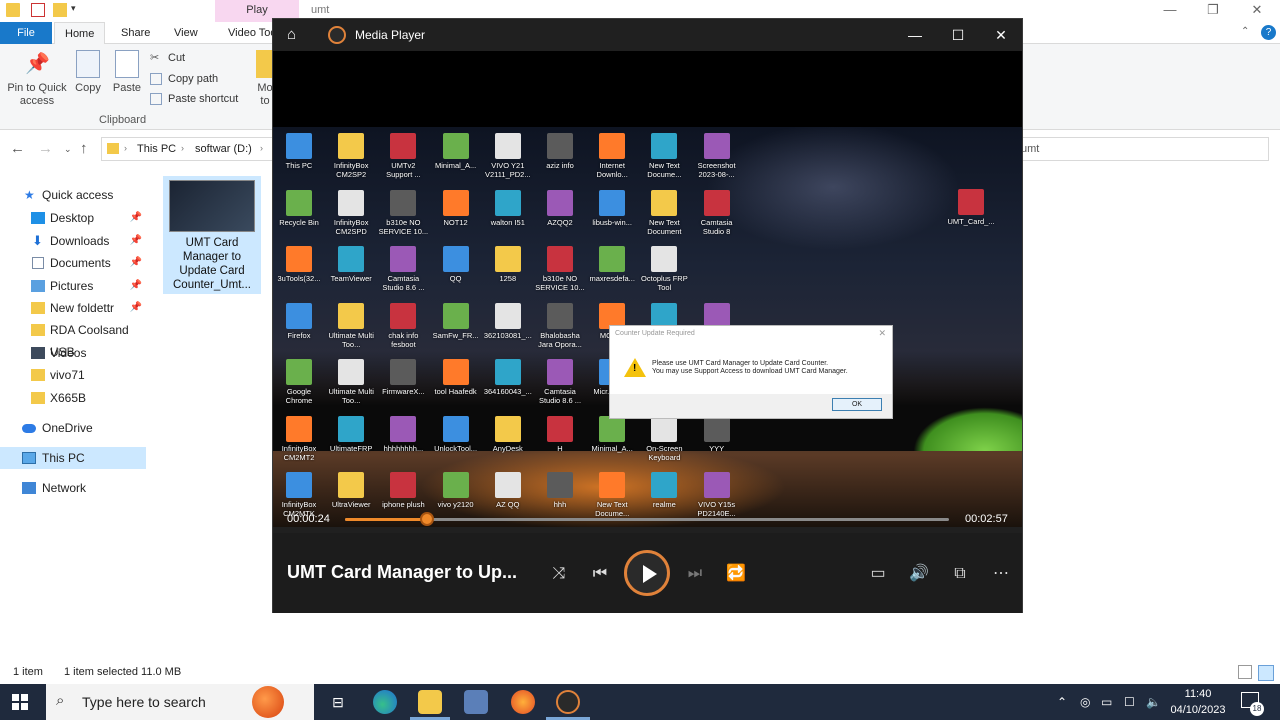 The image size is (1280, 720). Describe the element at coordinates (1198, 702) in the screenshot. I see `system-clock: 11:40 04/10/2023` at that location.